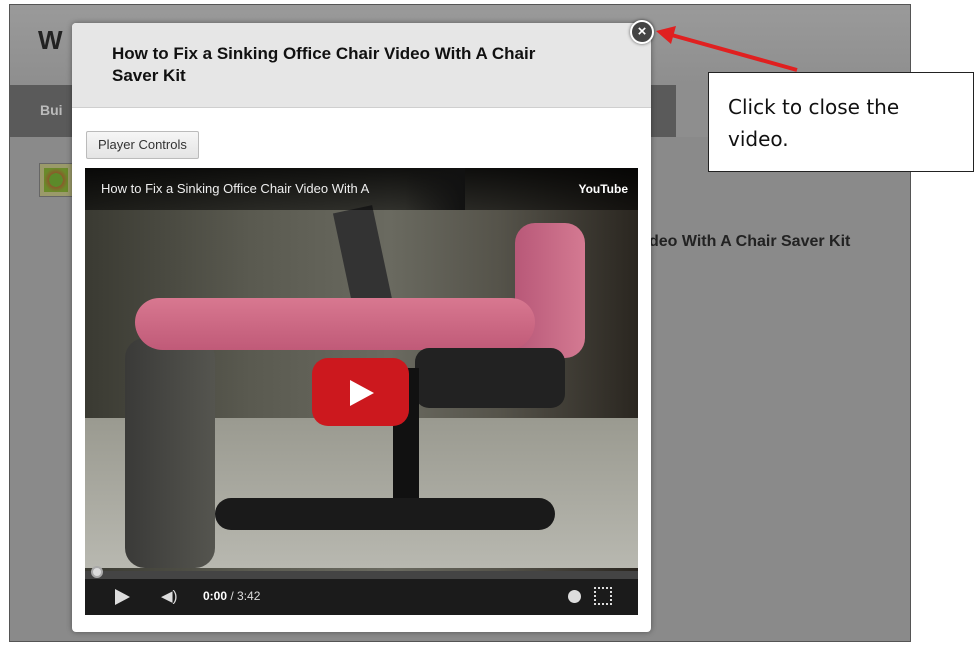  What do you see at coordinates (603, 189) in the screenshot?
I see `youtube-logo: YouTube` at bounding box center [603, 189].